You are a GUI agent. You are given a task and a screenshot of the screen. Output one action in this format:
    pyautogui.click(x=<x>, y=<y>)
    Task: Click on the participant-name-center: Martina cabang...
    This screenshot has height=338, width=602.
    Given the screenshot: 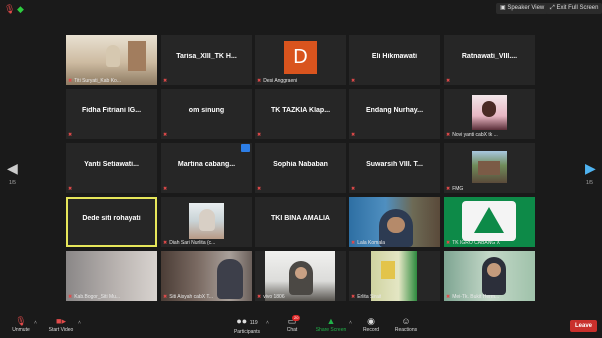 What is the action you would take?
    pyautogui.click(x=206, y=164)
    